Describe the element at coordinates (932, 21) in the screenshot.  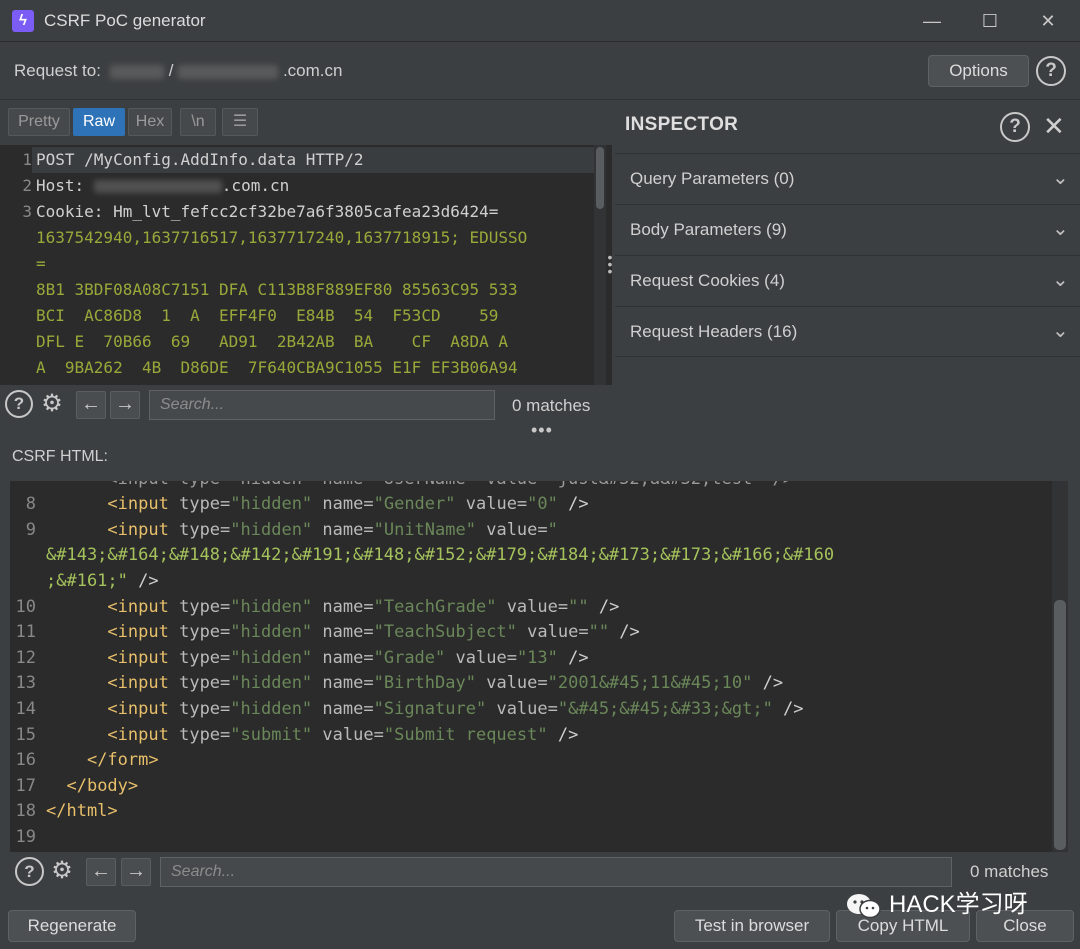
I see `minimize-button: —` at that location.